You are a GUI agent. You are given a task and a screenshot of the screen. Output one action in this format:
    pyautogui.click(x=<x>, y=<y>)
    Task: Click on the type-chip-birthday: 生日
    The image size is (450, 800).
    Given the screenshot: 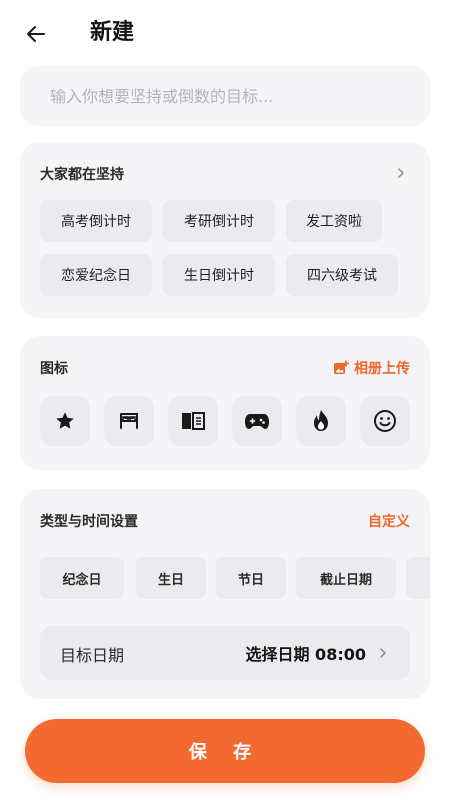 What is the action you would take?
    pyautogui.click(x=171, y=578)
    